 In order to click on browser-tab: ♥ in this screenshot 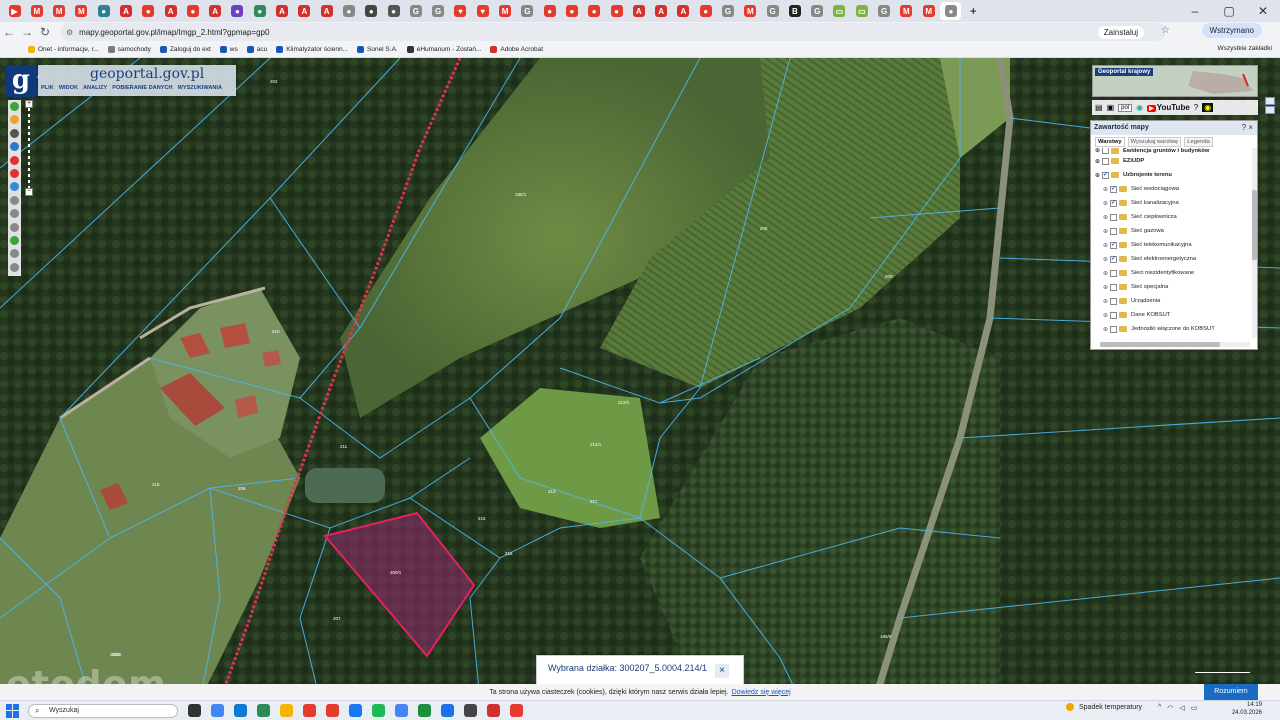, I will do `click(482, 11)`.